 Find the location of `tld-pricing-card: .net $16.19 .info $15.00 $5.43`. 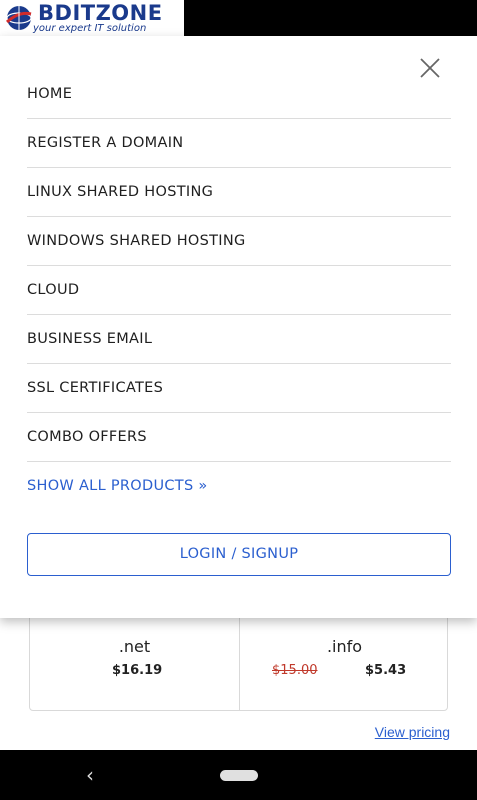

tld-pricing-card: .net $16.19 .info $15.00 $5.43 is located at coordinates (238, 660).